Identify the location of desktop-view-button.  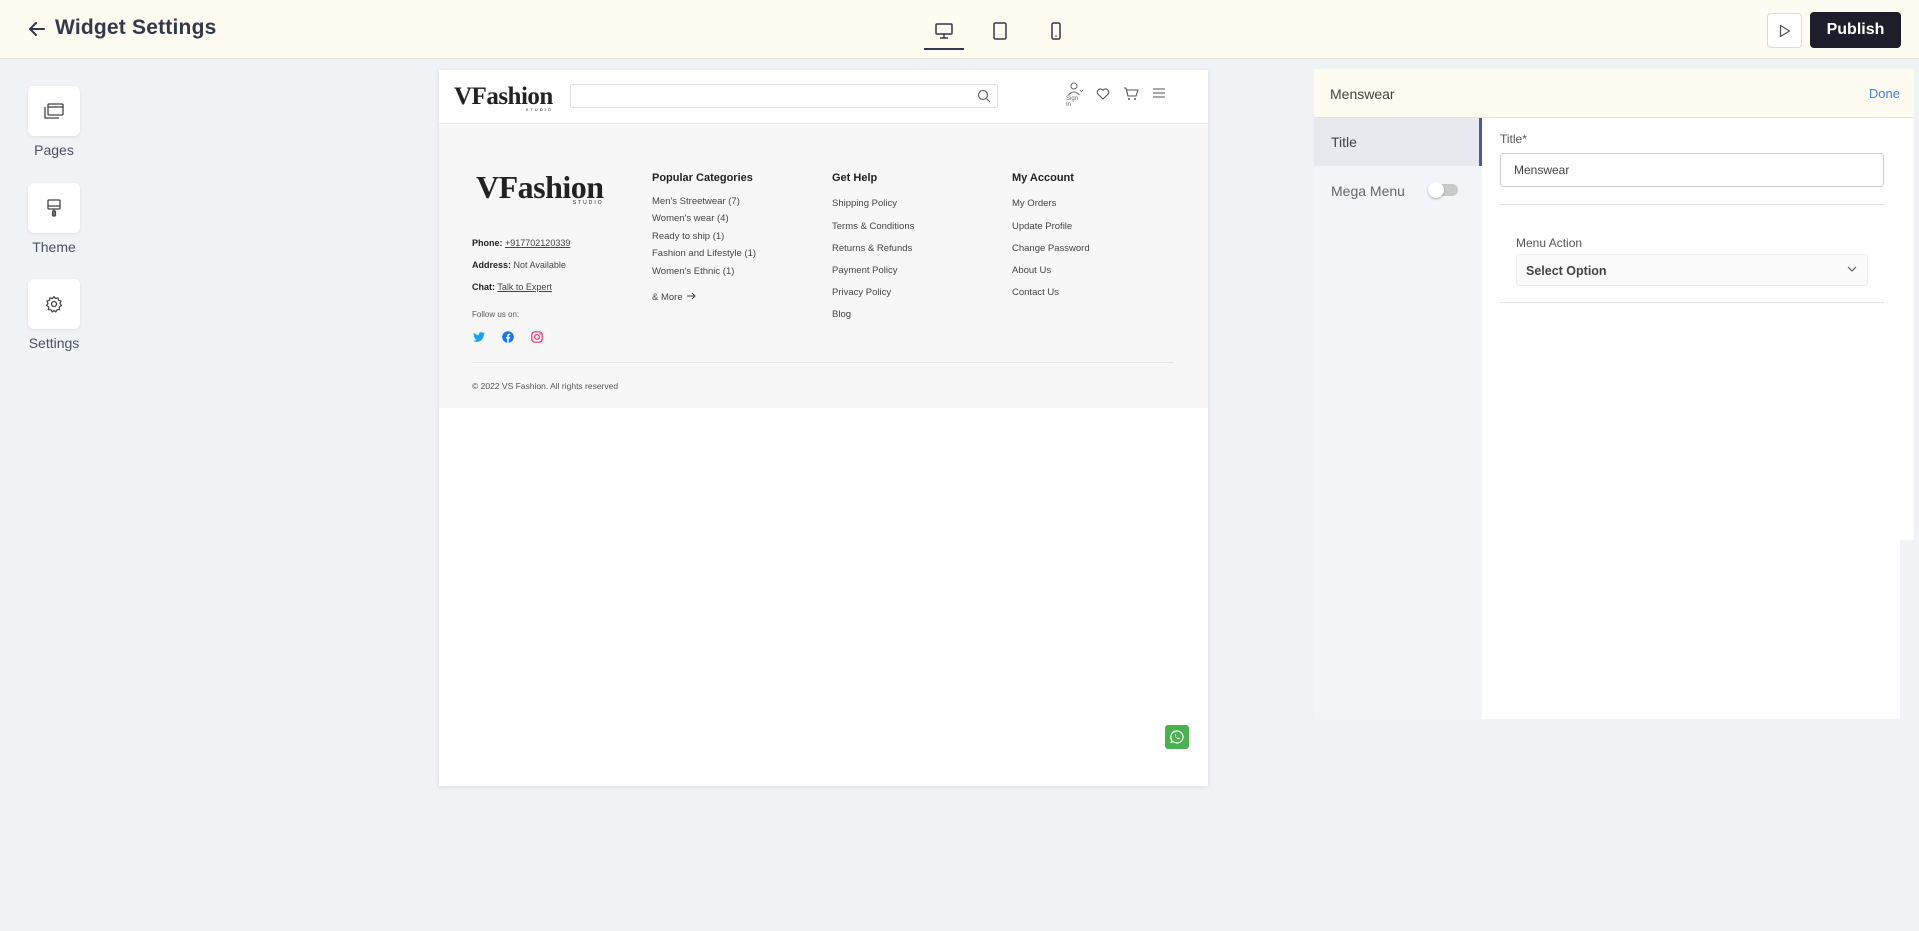
(944, 32).